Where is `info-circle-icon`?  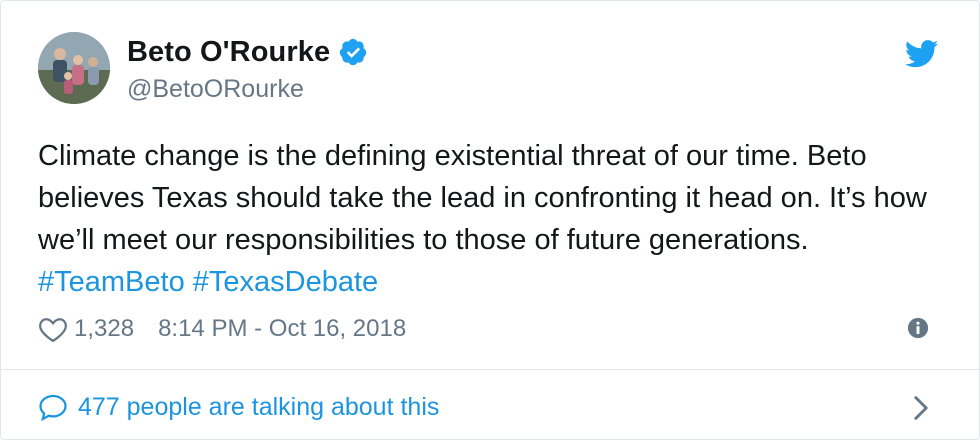
info-circle-icon is located at coordinates (918, 328).